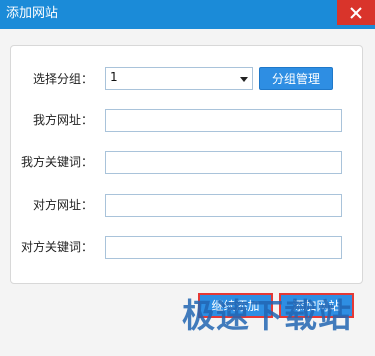 The image size is (375, 356). I want to click on close-icon, so click(356, 12).